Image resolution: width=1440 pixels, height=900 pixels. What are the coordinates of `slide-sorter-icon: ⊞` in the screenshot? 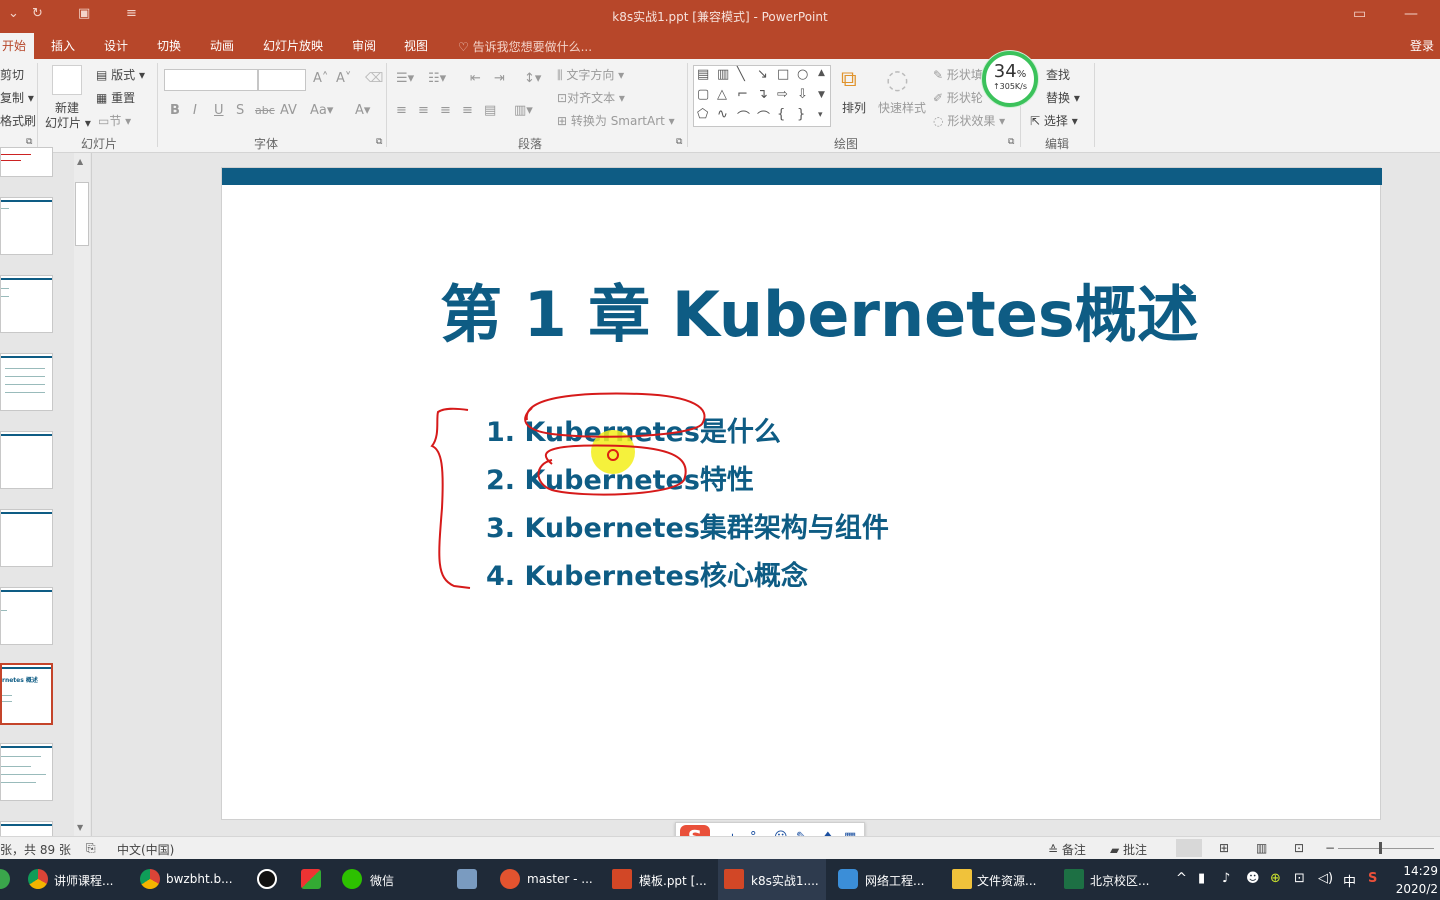 It's located at (1224, 848).